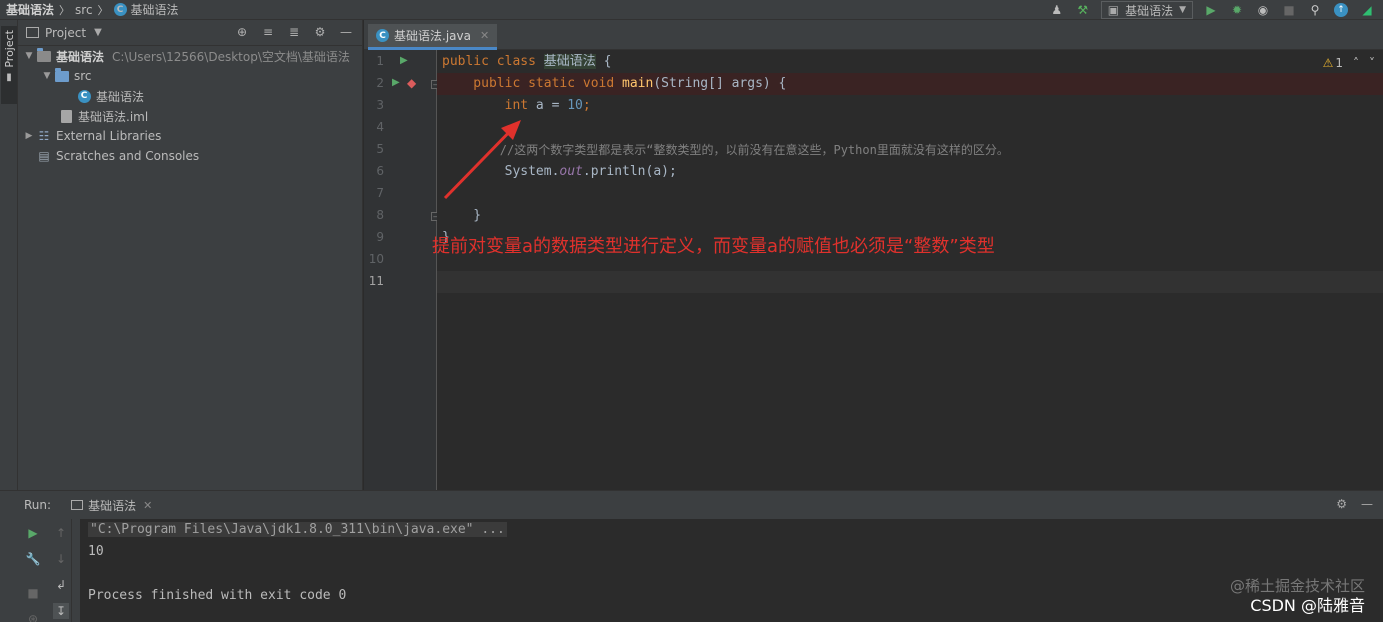 The height and width of the screenshot is (622, 1383). What do you see at coordinates (1057, 10) in the screenshot?
I see `user-icon: ♟` at bounding box center [1057, 10].